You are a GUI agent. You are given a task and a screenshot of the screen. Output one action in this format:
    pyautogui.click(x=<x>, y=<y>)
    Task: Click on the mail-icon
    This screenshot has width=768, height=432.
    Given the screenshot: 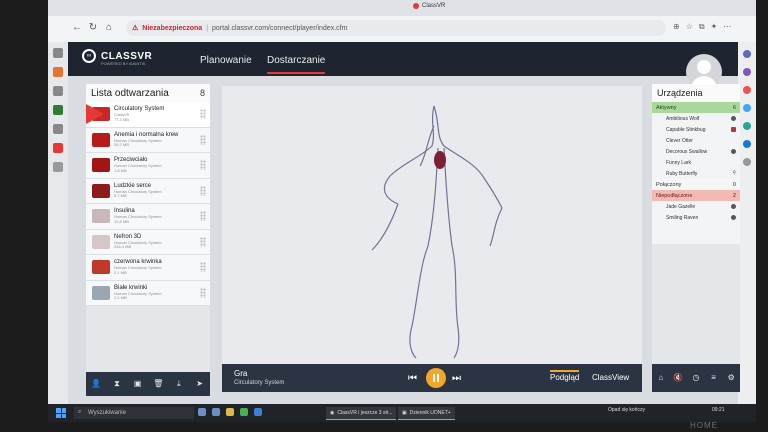 What is the action you would take?
    pyautogui.click(x=216, y=412)
    